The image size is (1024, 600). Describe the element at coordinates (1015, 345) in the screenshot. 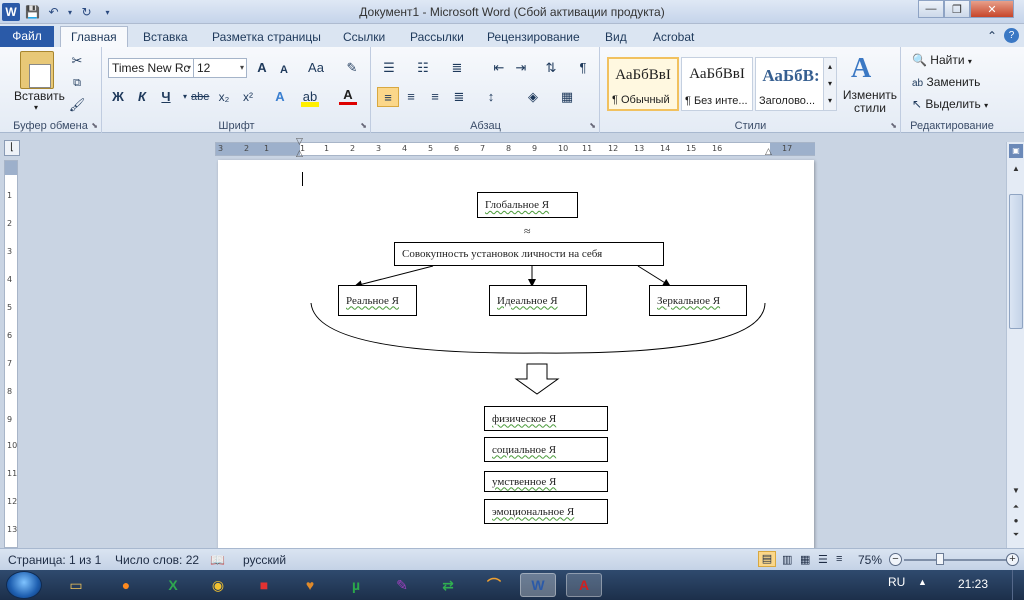

I see `vertical-scrollbar: ▣ ▲ ▼ ⏶ ● ⏷` at that location.